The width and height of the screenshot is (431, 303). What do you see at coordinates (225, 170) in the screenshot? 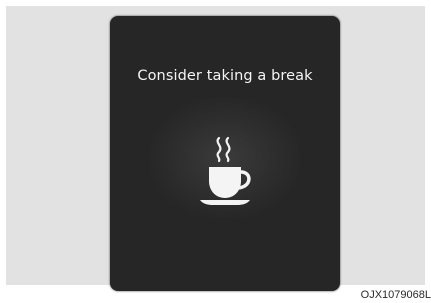
I see `coffee-cup-icon` at bounding box center [225, 170].